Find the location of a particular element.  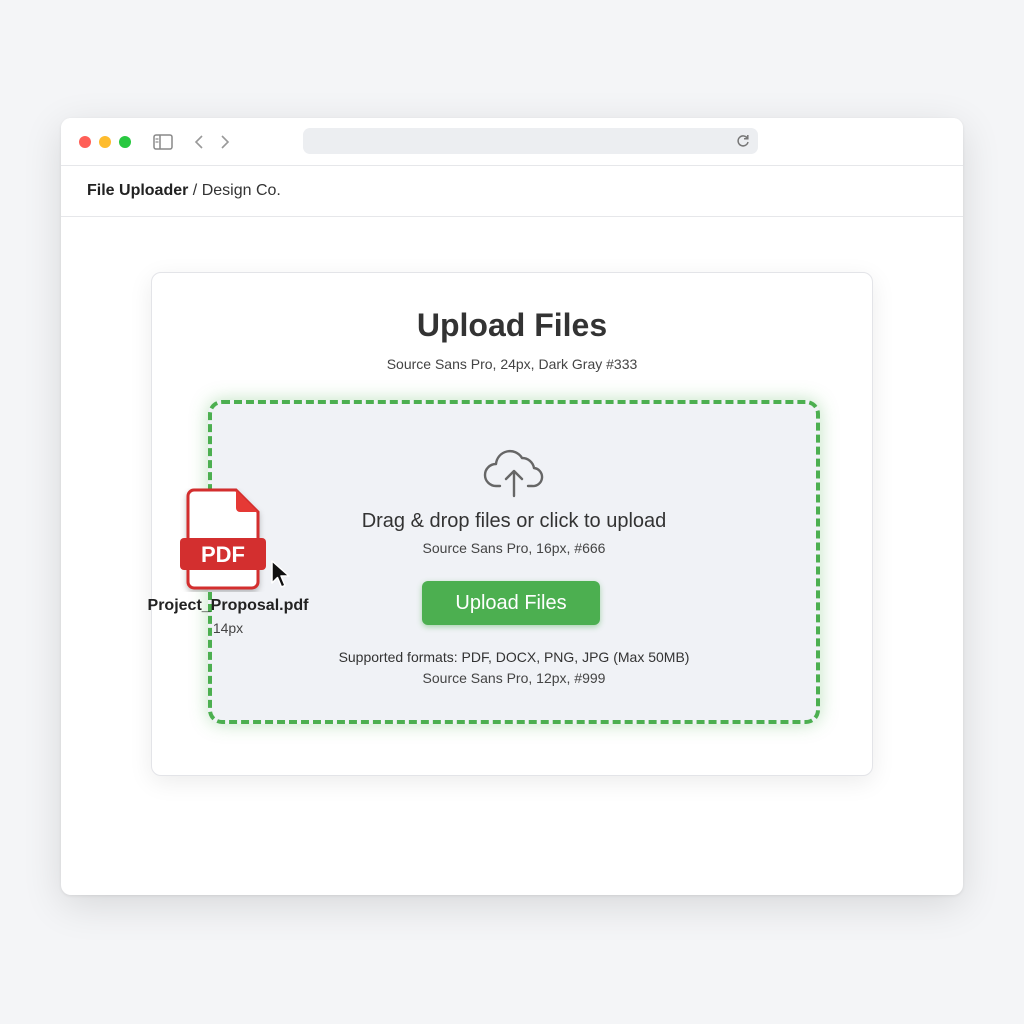

upload-files-button: Upload Files is located at coordinates (511, 603).